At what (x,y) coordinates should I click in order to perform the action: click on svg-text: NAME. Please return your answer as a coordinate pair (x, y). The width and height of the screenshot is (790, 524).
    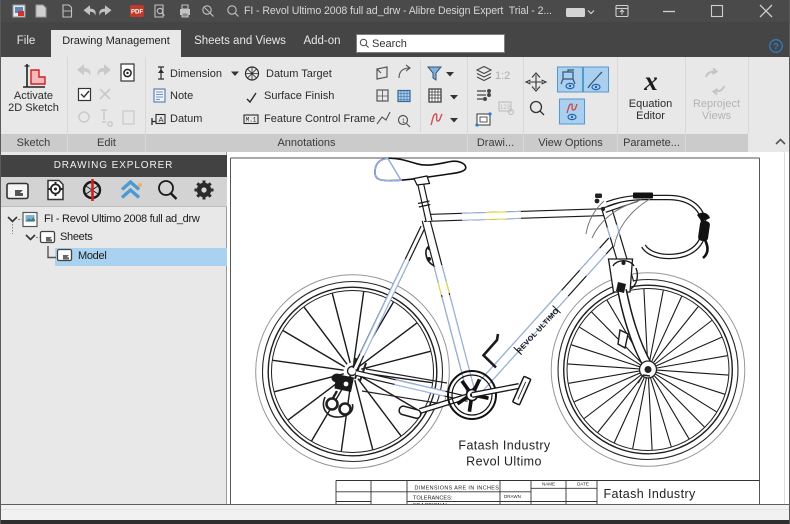
    Looking at the image, I should click on (548, 484).